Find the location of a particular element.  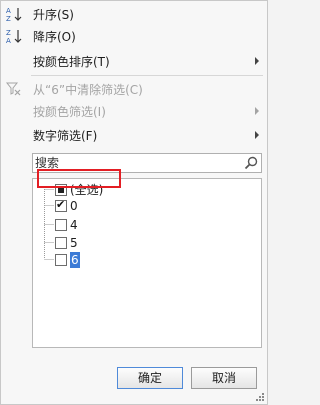

menu-sort-by-color-label: 按颜色排序(T) is located at coordinates (71, 62).